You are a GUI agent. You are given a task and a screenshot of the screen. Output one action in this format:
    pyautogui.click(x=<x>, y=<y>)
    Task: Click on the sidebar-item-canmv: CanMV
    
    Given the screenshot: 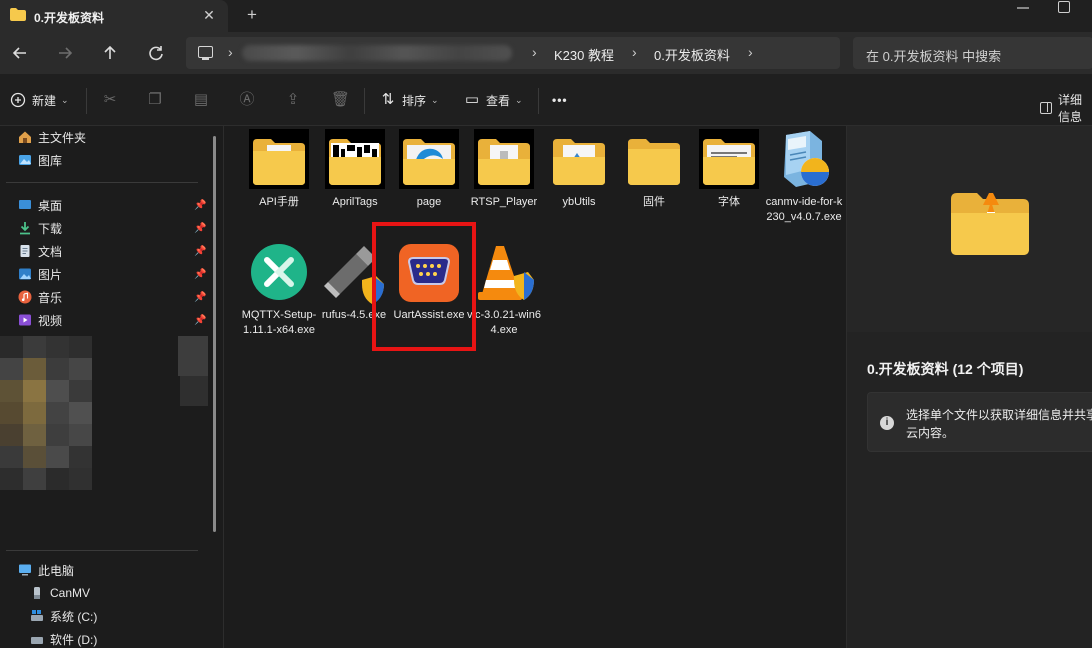 What is the action you would take?
    pyautogui.click(x=60, y=593)
    